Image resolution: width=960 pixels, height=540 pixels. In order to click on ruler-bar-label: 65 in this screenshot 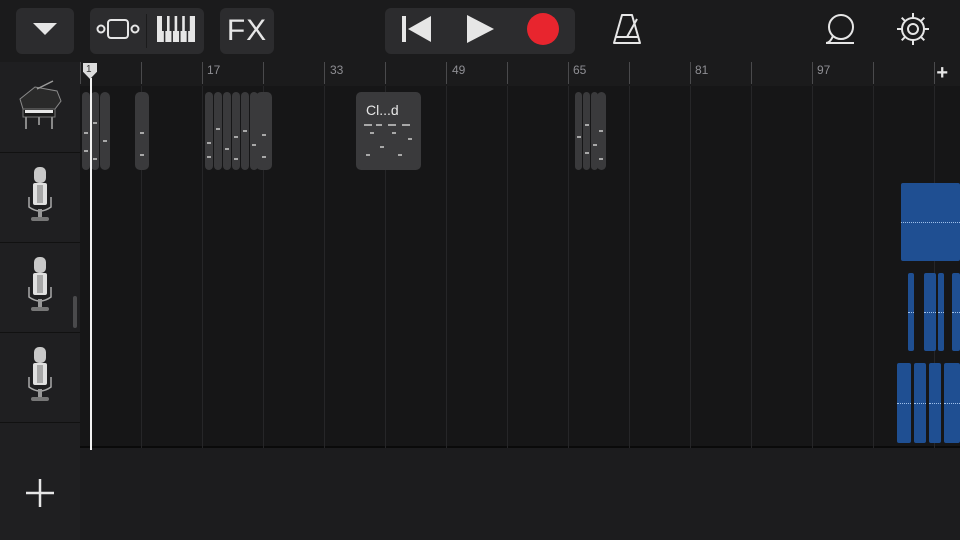, I will do `click(580, 70)`.